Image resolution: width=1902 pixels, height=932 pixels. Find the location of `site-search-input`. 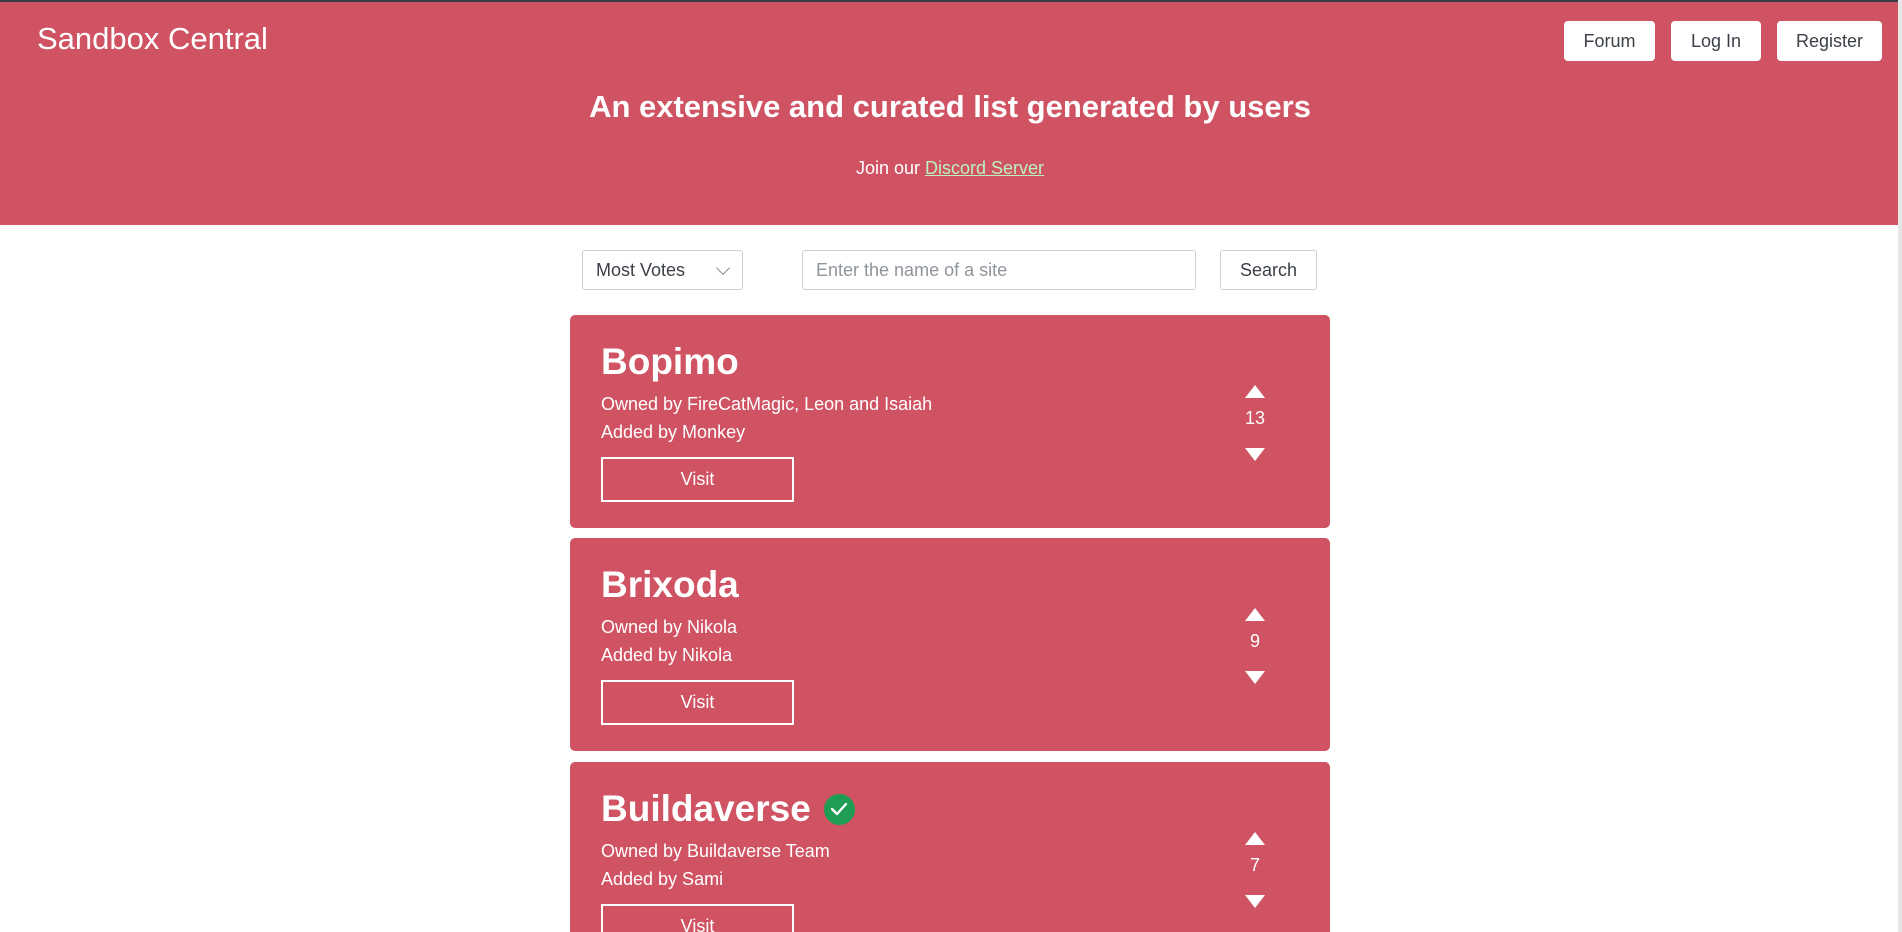

site-search-input is located at coordinates (999, 270).